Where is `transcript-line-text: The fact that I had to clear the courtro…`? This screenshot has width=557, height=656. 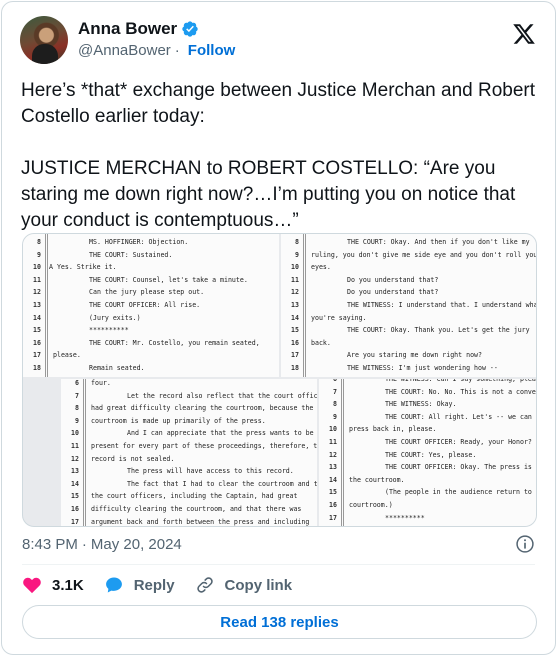 transcript-line-text: The fact that I had to clear the courtro… is located at coordinates (222, 483).